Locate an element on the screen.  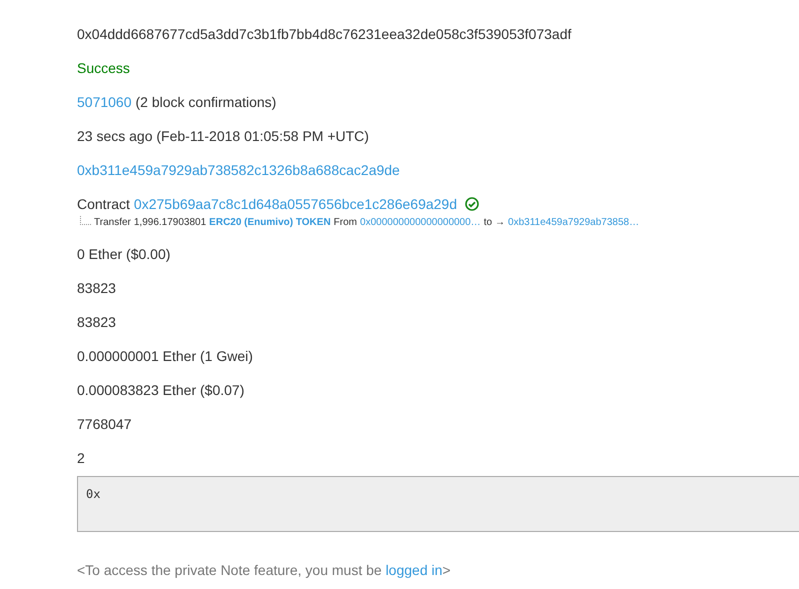
arrow-icon: → is located at coordinates (500, 223).